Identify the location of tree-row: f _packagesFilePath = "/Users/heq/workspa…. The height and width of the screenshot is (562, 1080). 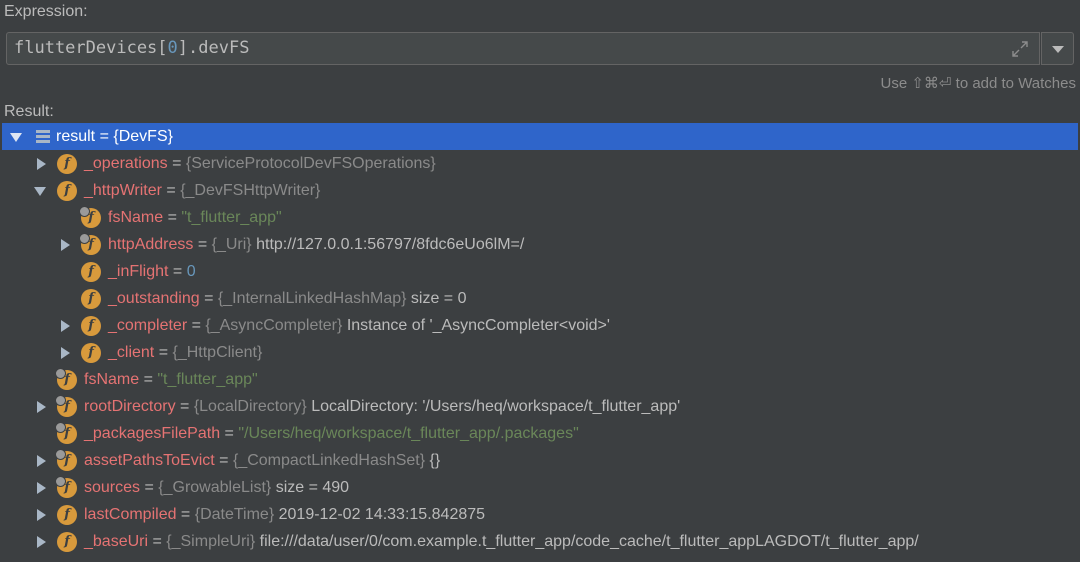
(540, 433).